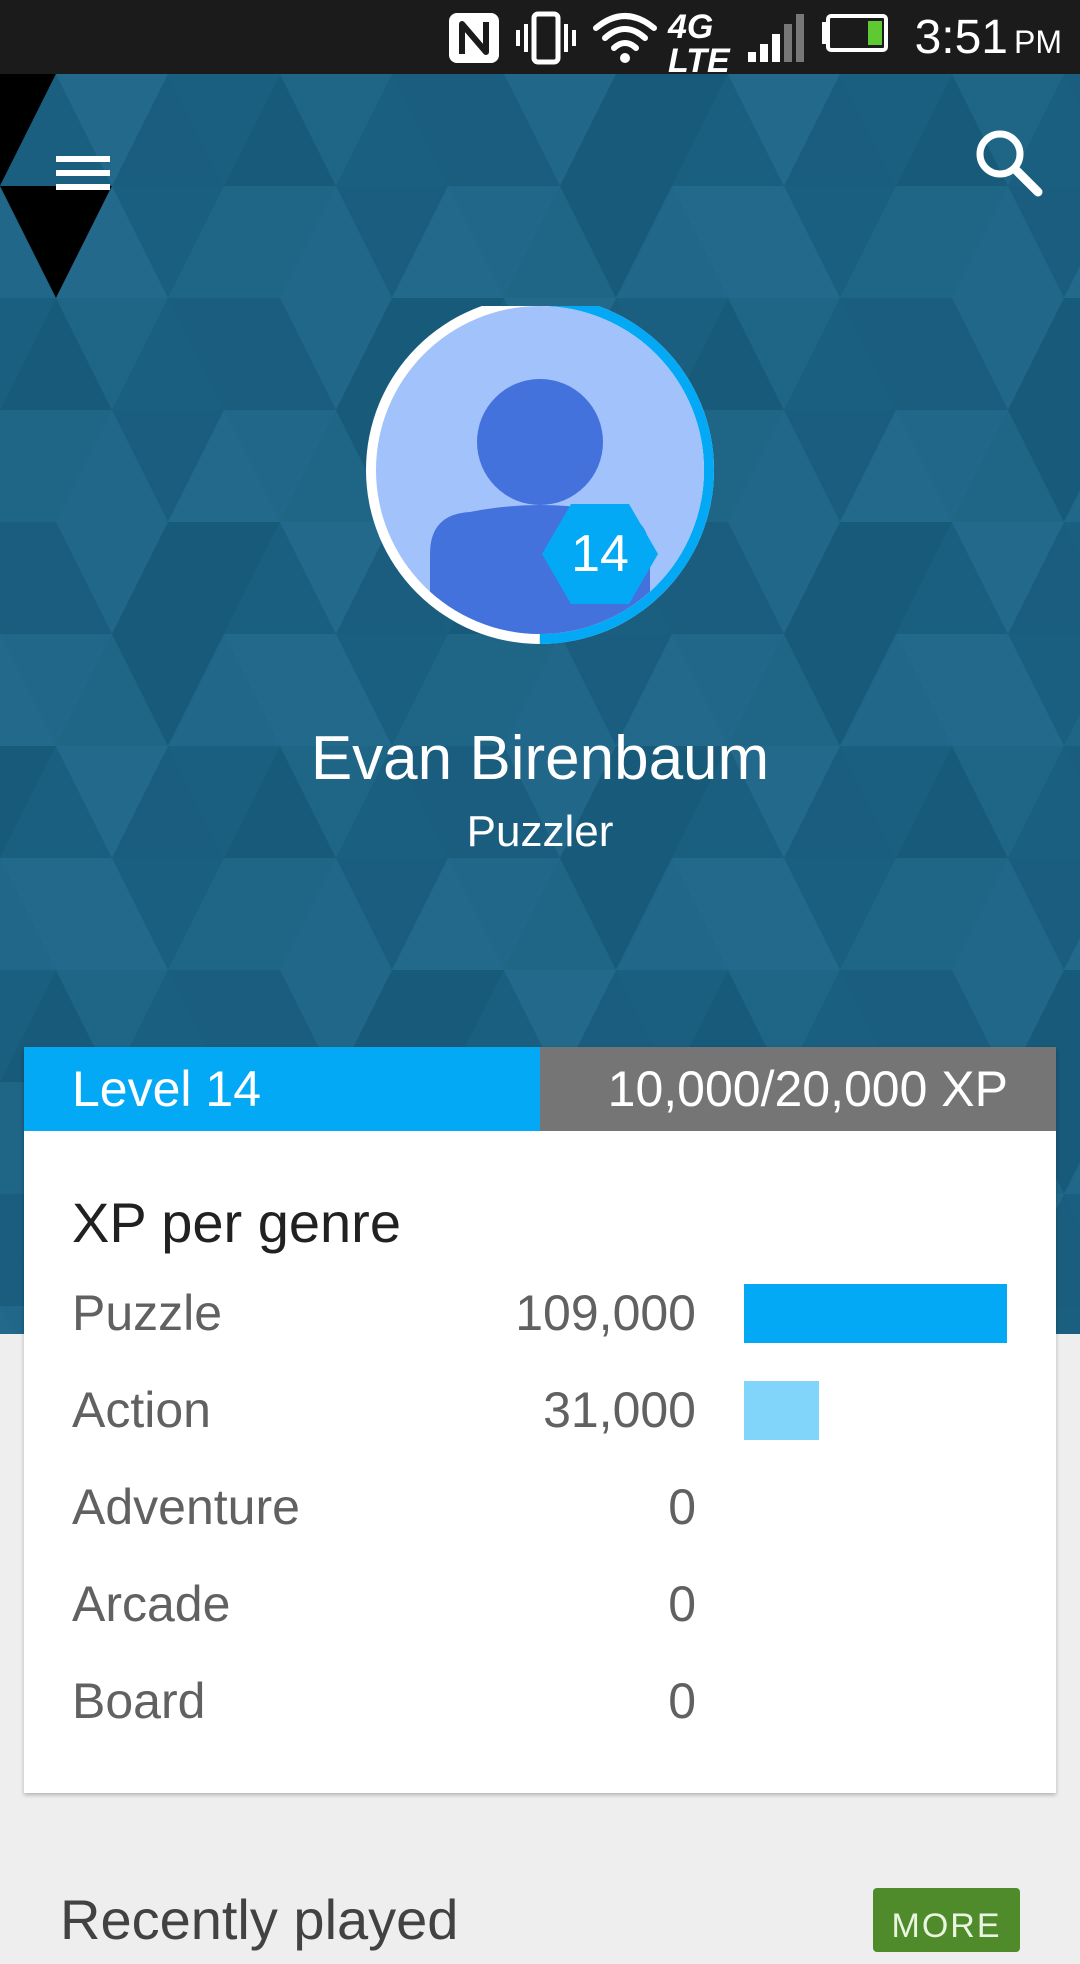  Describe the element at coordinates (600, 554) in the screenshot. I see `svg-text: 14` at that location.